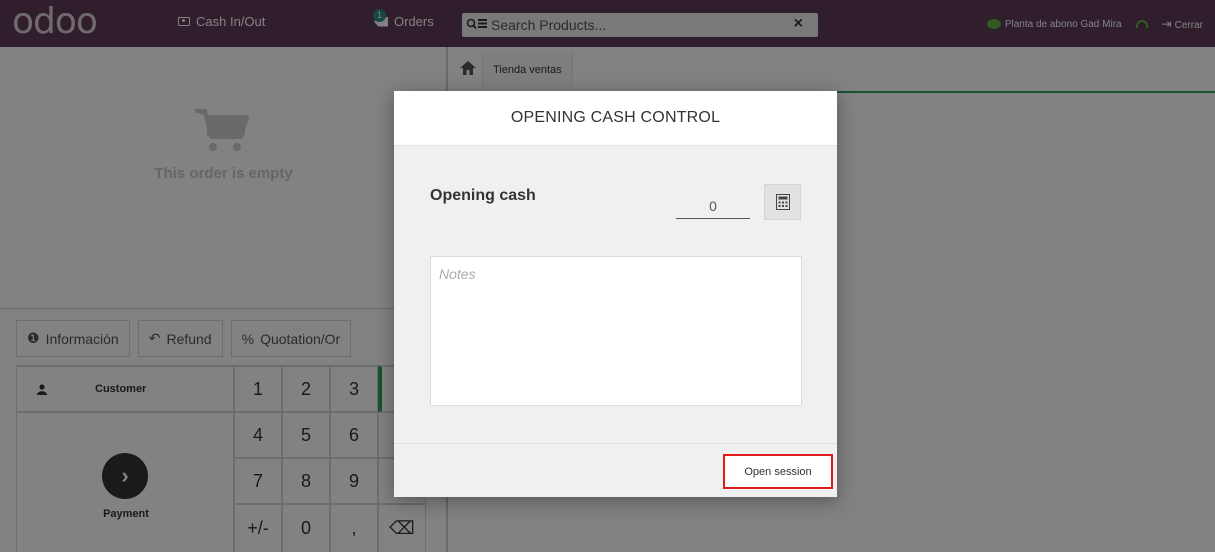 This screenshot has width=1215, height=552. What do you see at coordinates (615, 118) in the screenshot?
I see `dialog-title: OPENING CASH CONTROL` at bounding box center [615, 118].